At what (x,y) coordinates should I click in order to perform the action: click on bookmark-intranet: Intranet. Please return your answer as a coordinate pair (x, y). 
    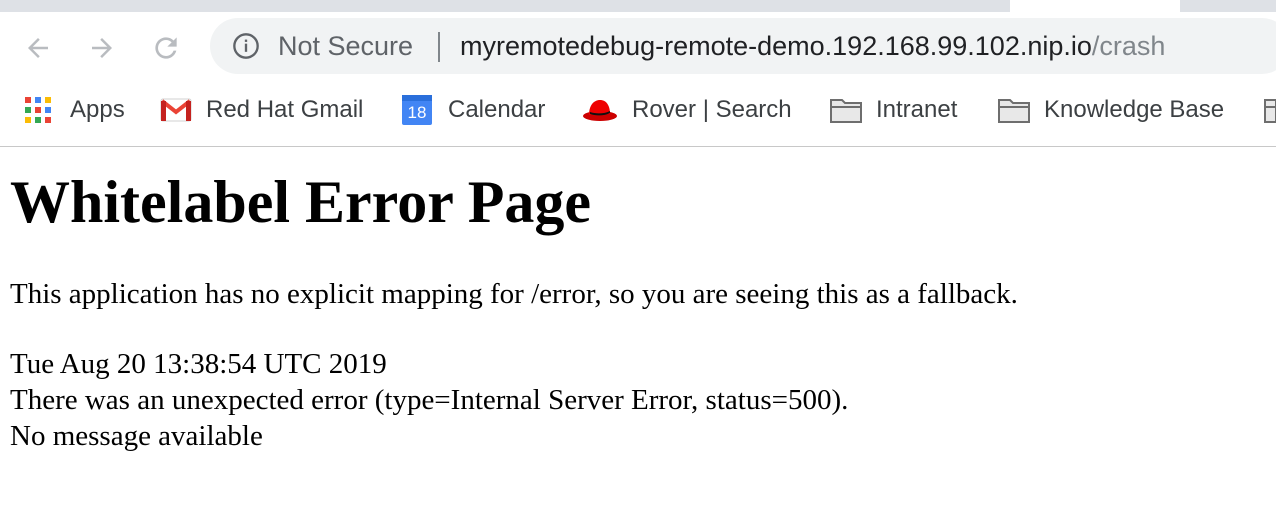
    Looking at the image, I should click on (893, 110).